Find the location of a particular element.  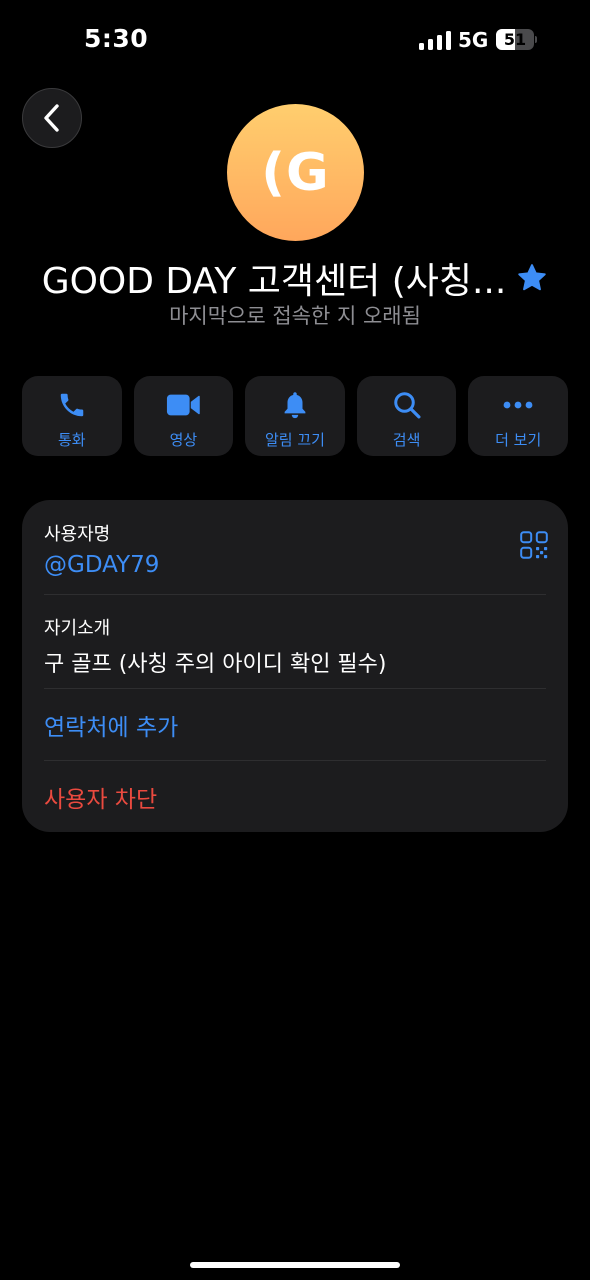

star-icon is located at coordinates (532, 278).